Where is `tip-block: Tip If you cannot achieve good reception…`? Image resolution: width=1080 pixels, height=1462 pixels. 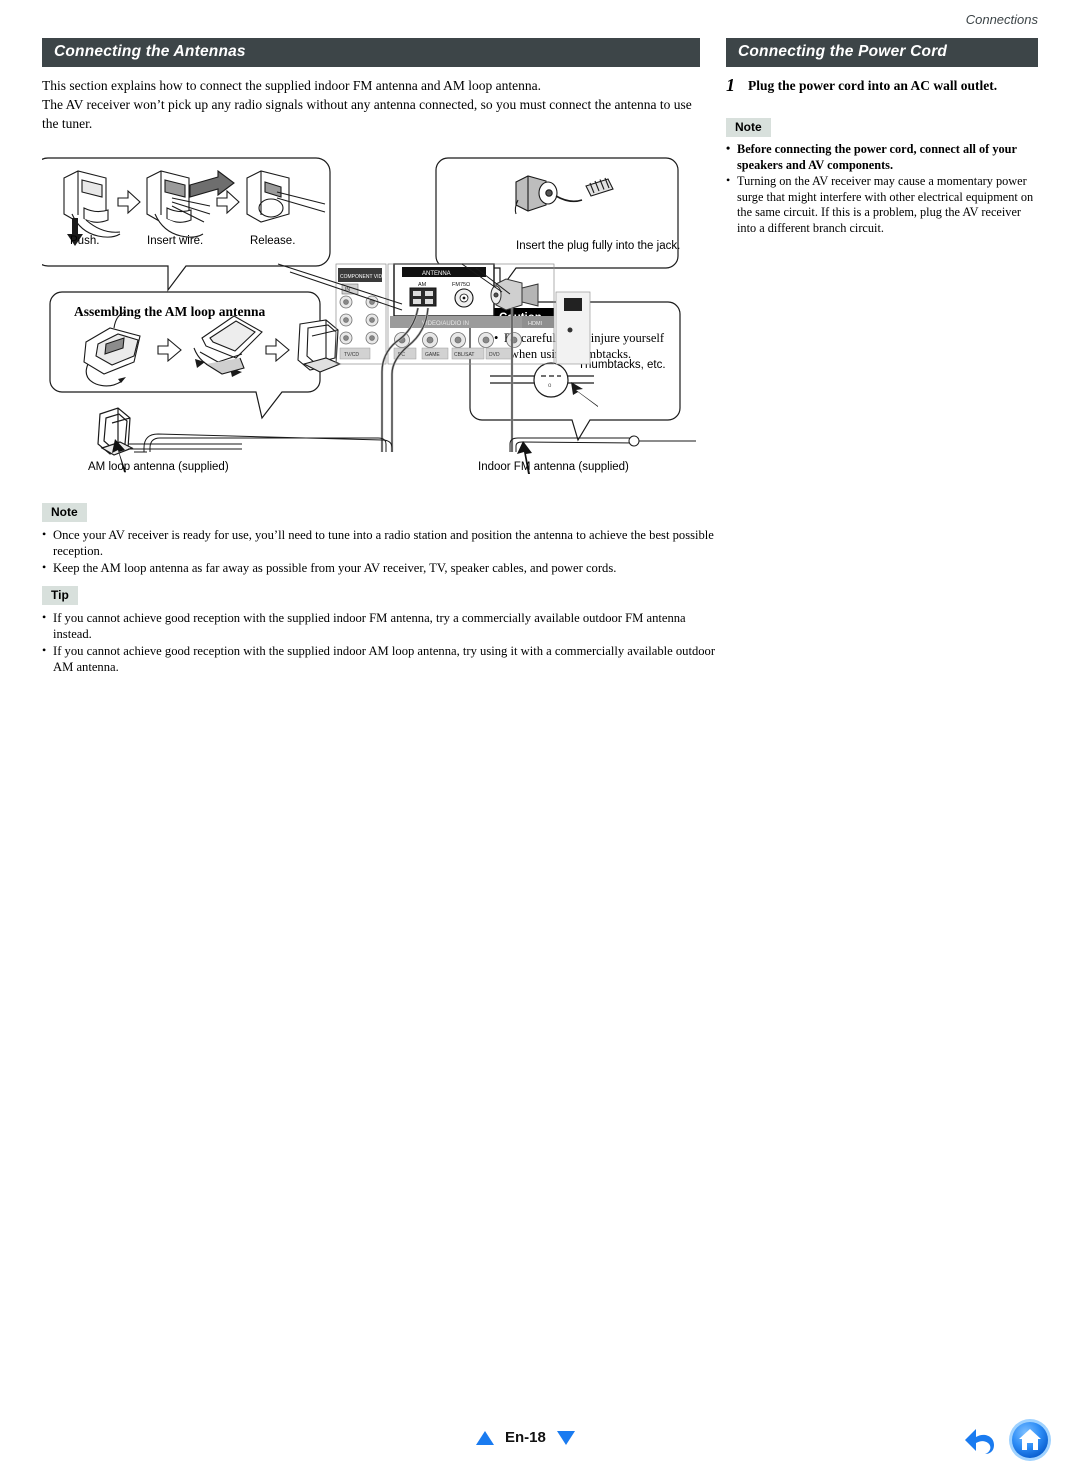 tip-block: Tip If you cannot achieve good reception… is located at coordinates (382, 630).